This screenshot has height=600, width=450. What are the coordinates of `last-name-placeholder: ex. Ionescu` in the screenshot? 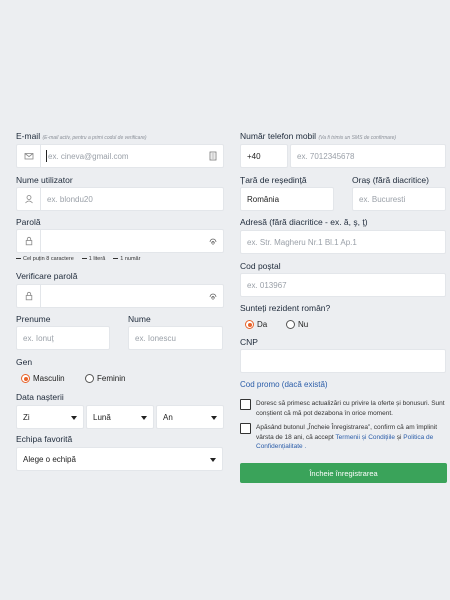 It's located at (155, 338).